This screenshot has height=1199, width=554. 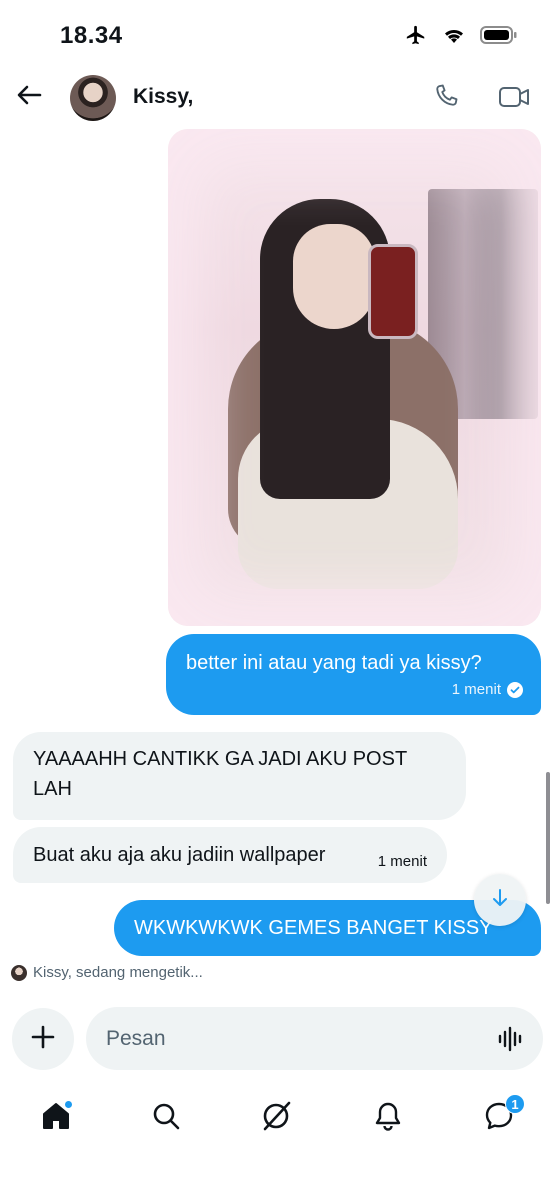 I want to click on search-icon, so click(x=166, y=1118).